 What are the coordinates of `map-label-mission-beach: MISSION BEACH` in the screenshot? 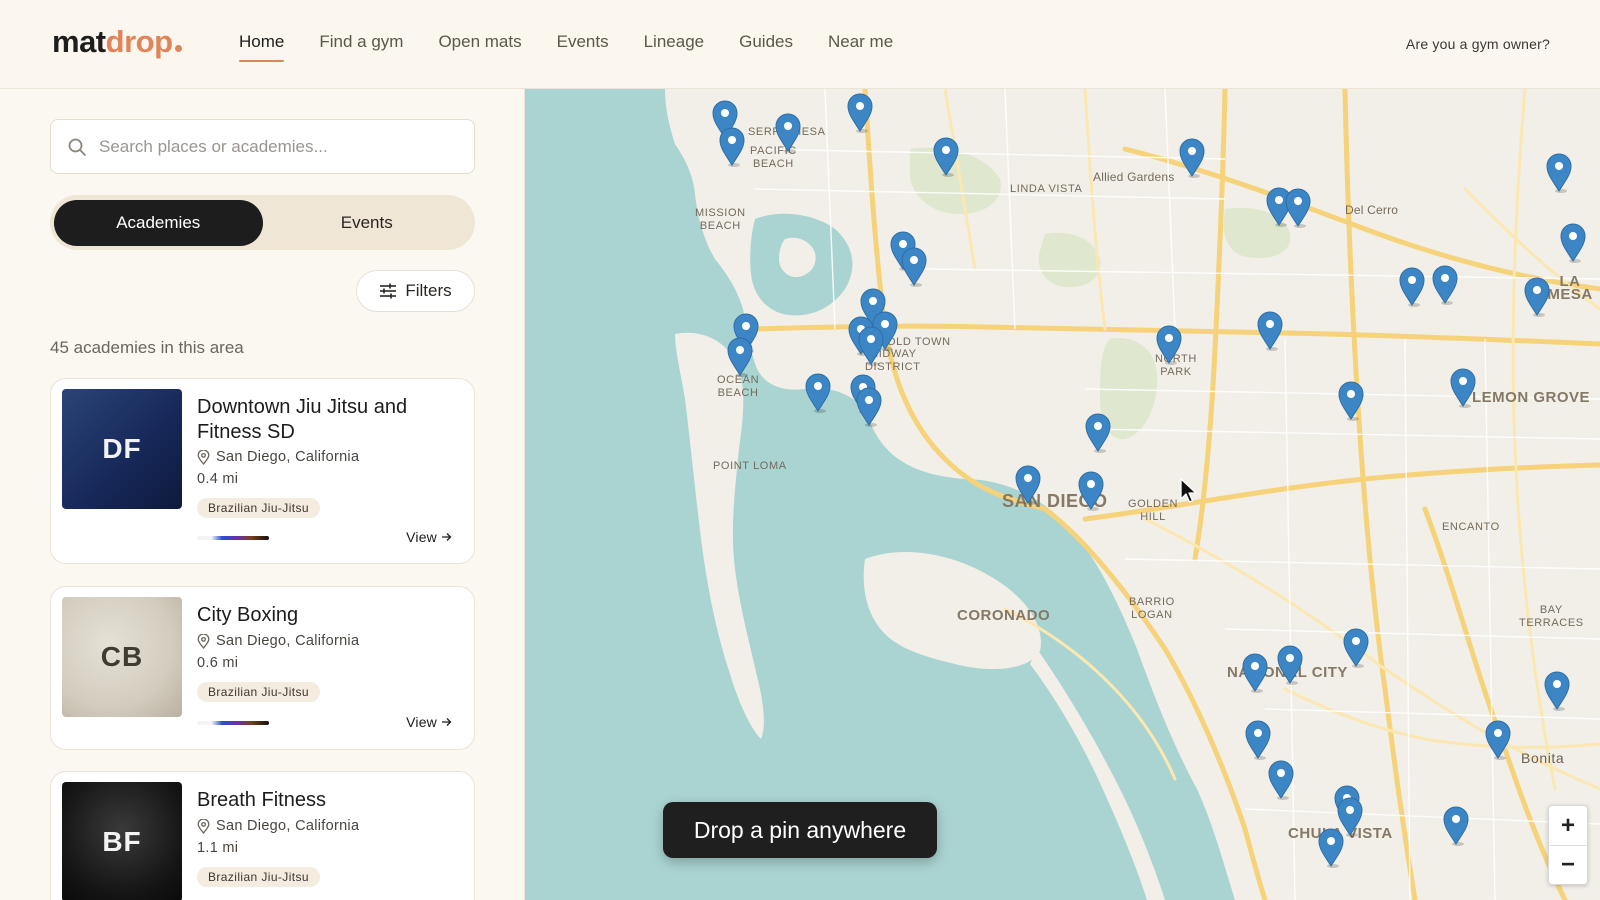 It's located at (720, 219).